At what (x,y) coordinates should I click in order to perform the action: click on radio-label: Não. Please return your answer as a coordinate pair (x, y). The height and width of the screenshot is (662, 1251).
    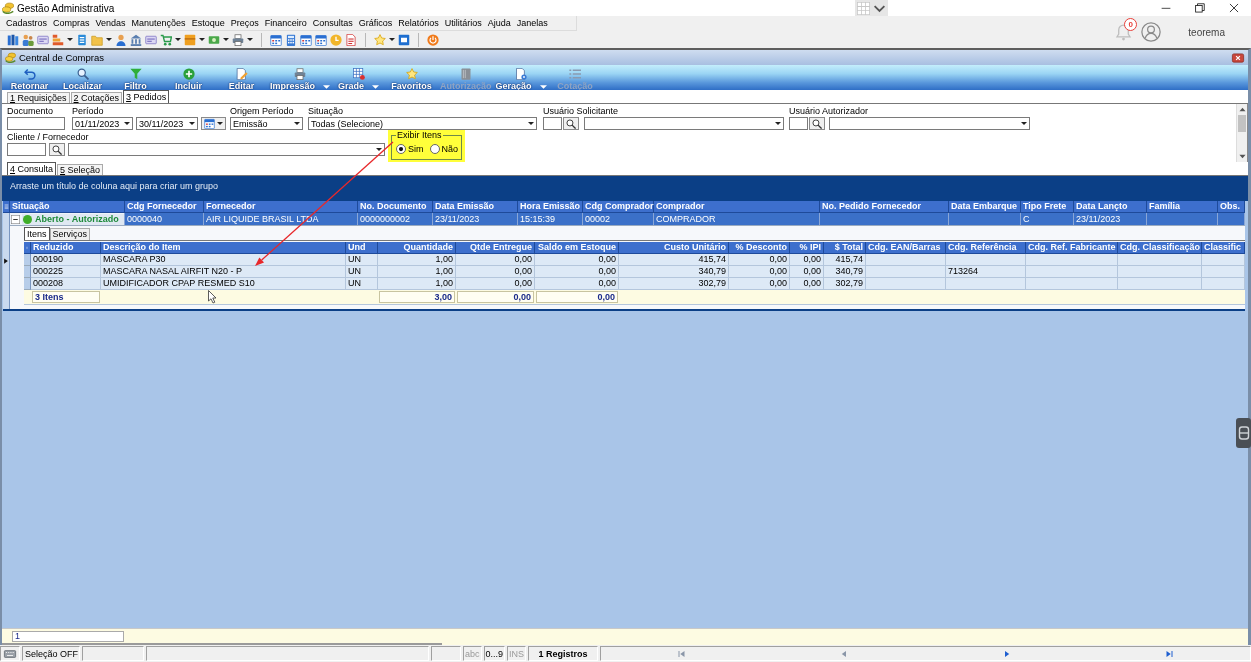
    Looking at the image, I should click on (449, 149).